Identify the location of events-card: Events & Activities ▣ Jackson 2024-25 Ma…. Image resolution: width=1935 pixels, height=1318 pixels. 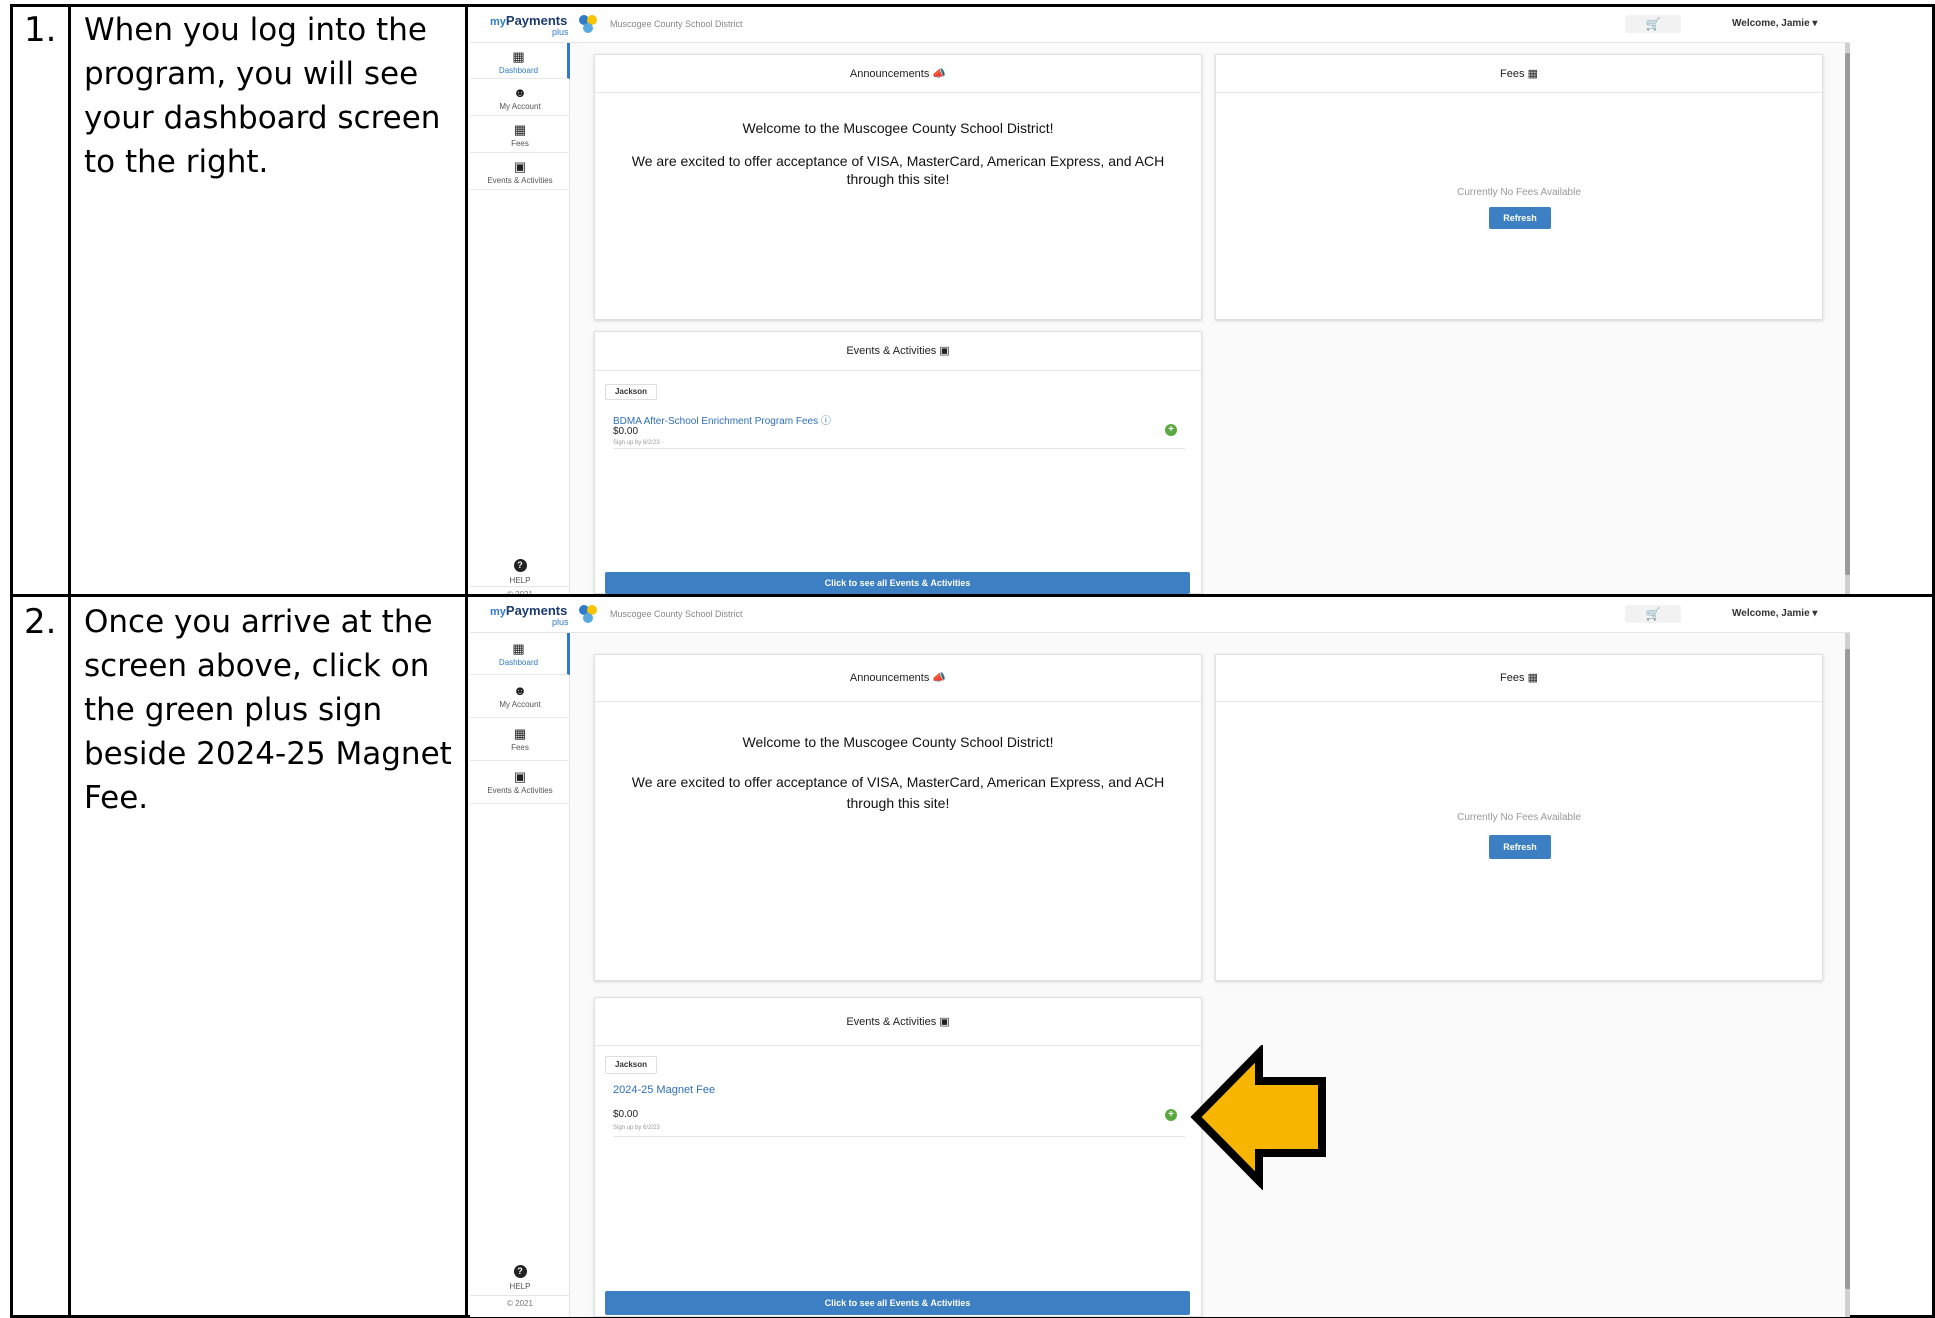
(898, 1157).